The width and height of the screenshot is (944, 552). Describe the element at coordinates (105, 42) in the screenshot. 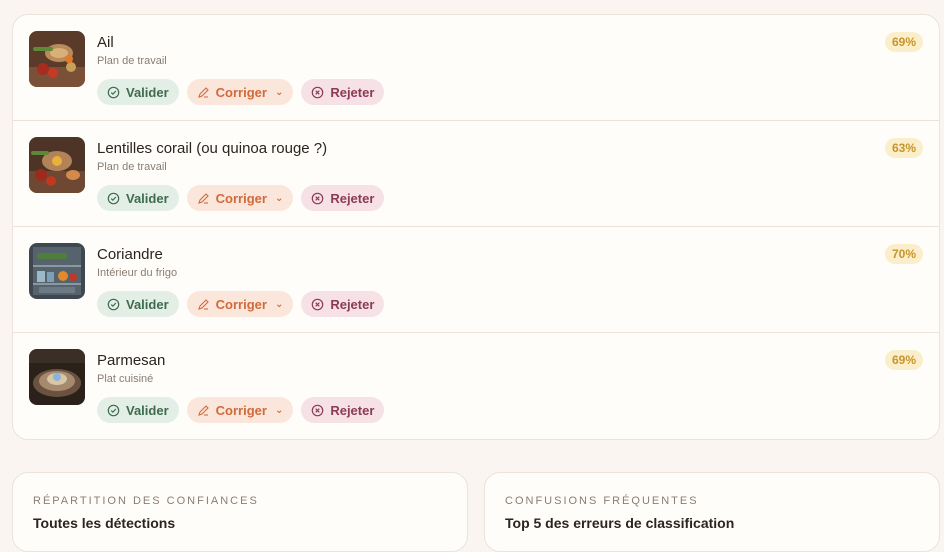

I see `detection-name: Ail` at that location.